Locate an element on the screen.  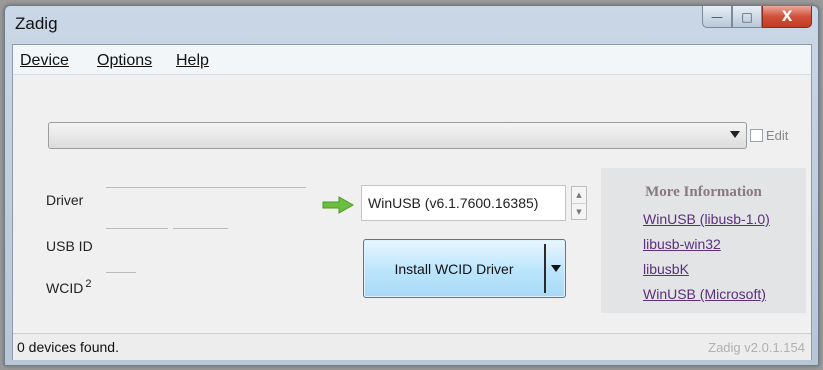
usb-id-pid-line is located at coordinates (200, 228).